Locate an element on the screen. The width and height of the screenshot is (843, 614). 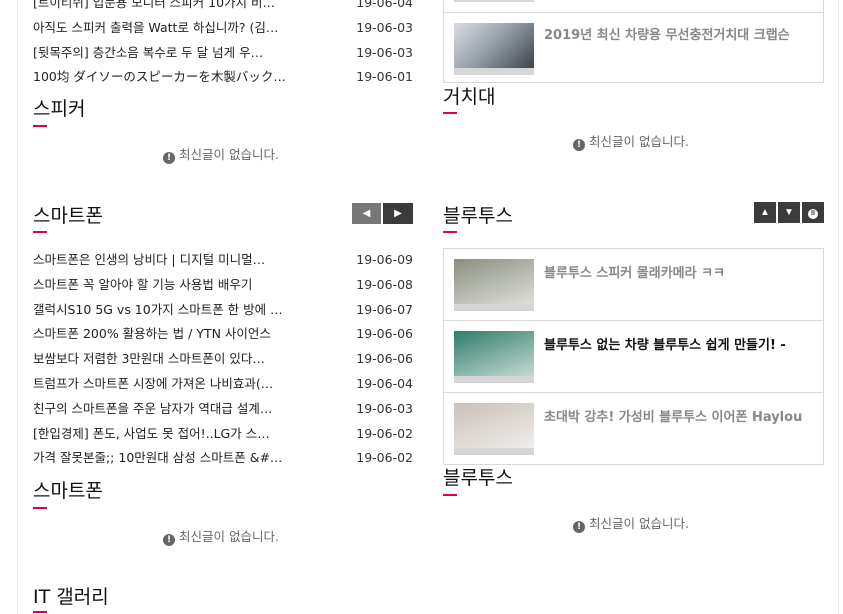
post-date: 19-06-08 is located at coordinates (384, 284).